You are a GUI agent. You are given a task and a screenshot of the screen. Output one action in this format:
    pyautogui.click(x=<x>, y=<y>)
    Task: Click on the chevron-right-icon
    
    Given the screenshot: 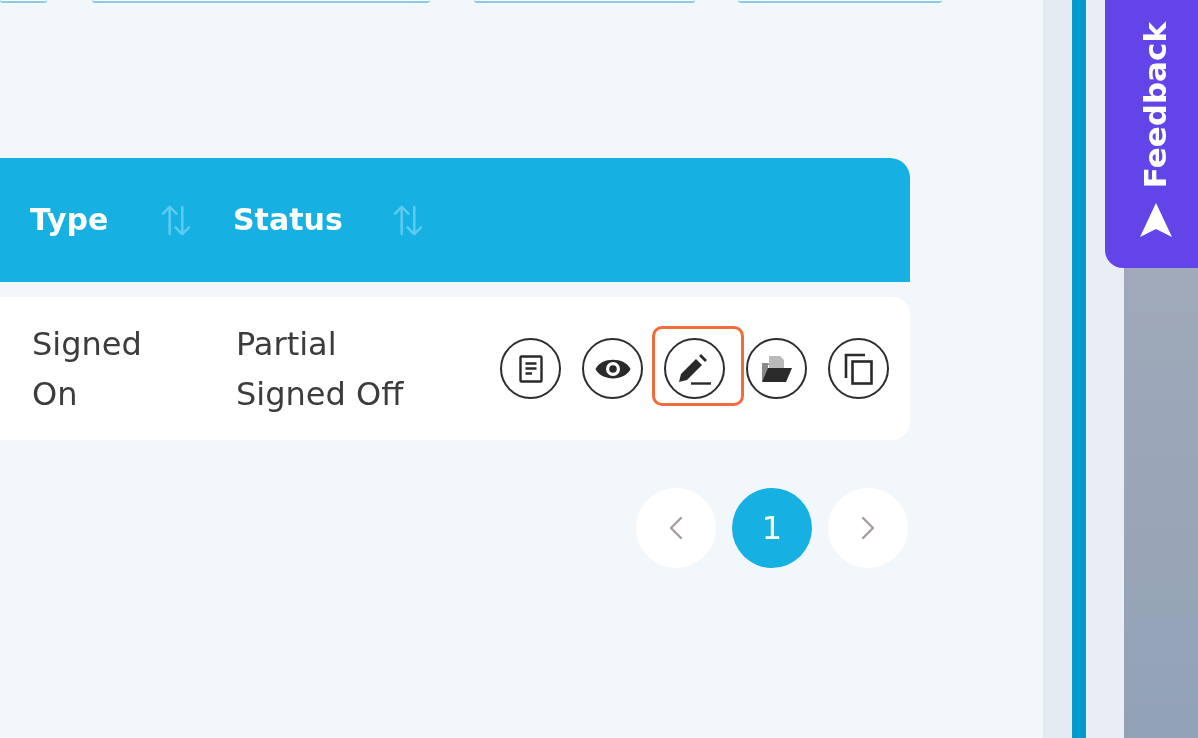 What is the action you would take?
    pyautogui.click(x=868, y=528)
    